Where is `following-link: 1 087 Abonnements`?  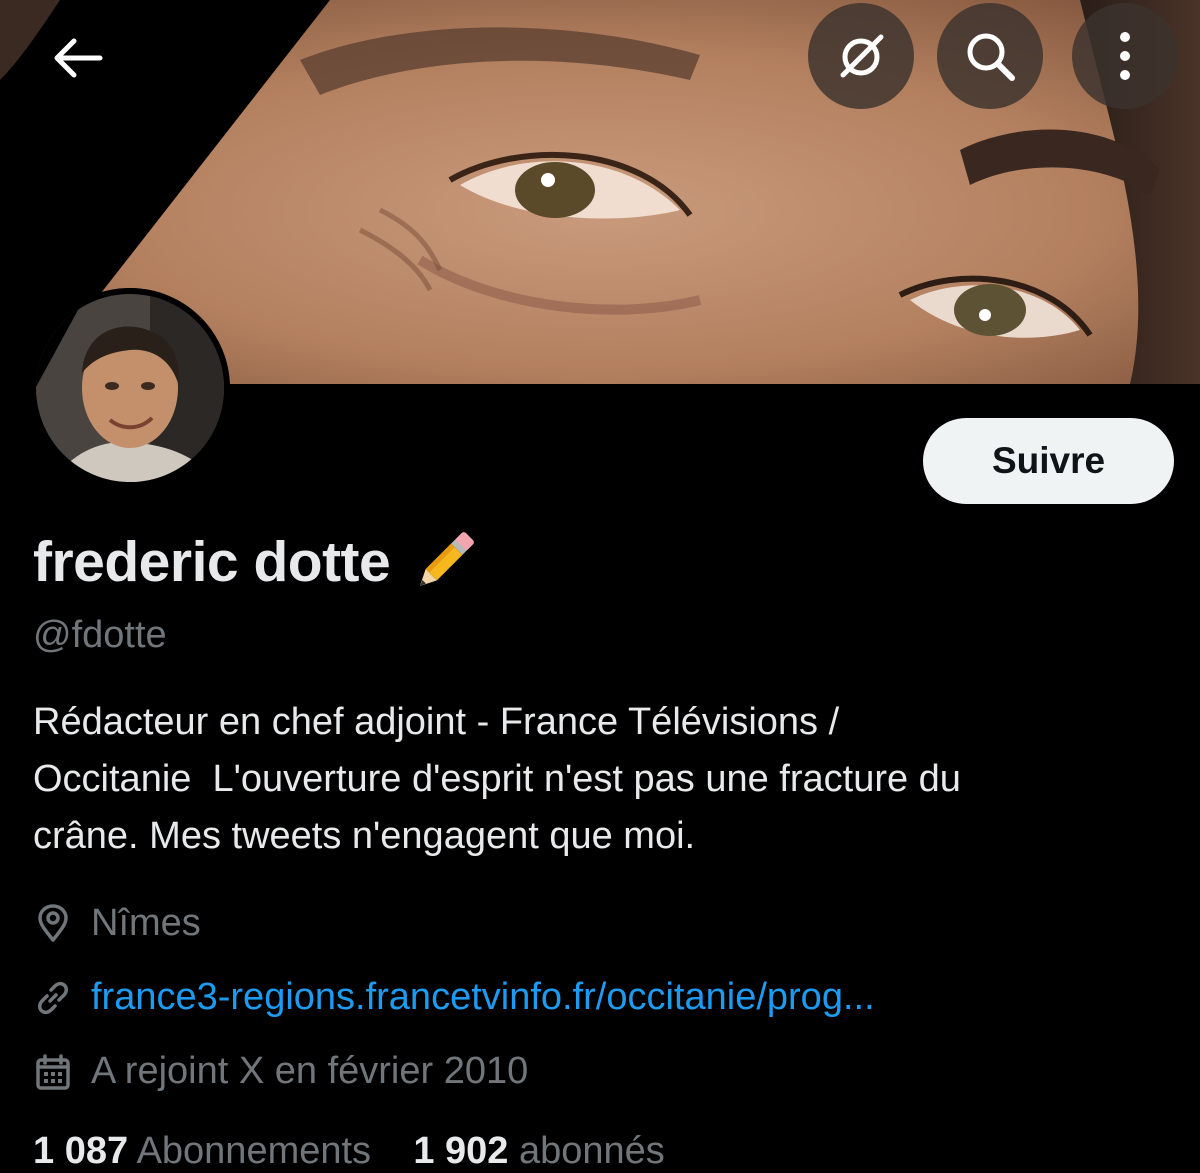 following-link: 1 087 Abonnements is located at coordinates (207, 1151).